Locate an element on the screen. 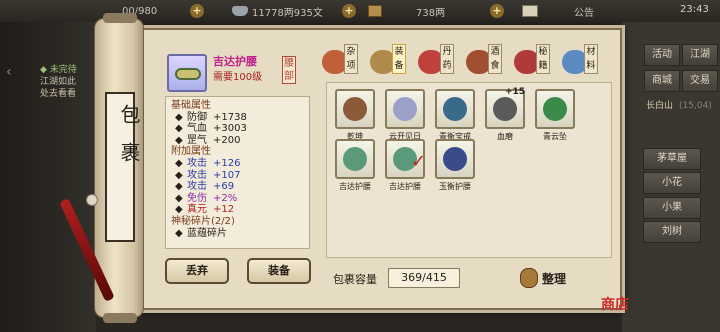 Image resolution: width=720 pixels, height=332 pixels. announcement-label: 公告 is located at coordinates (584, 13).